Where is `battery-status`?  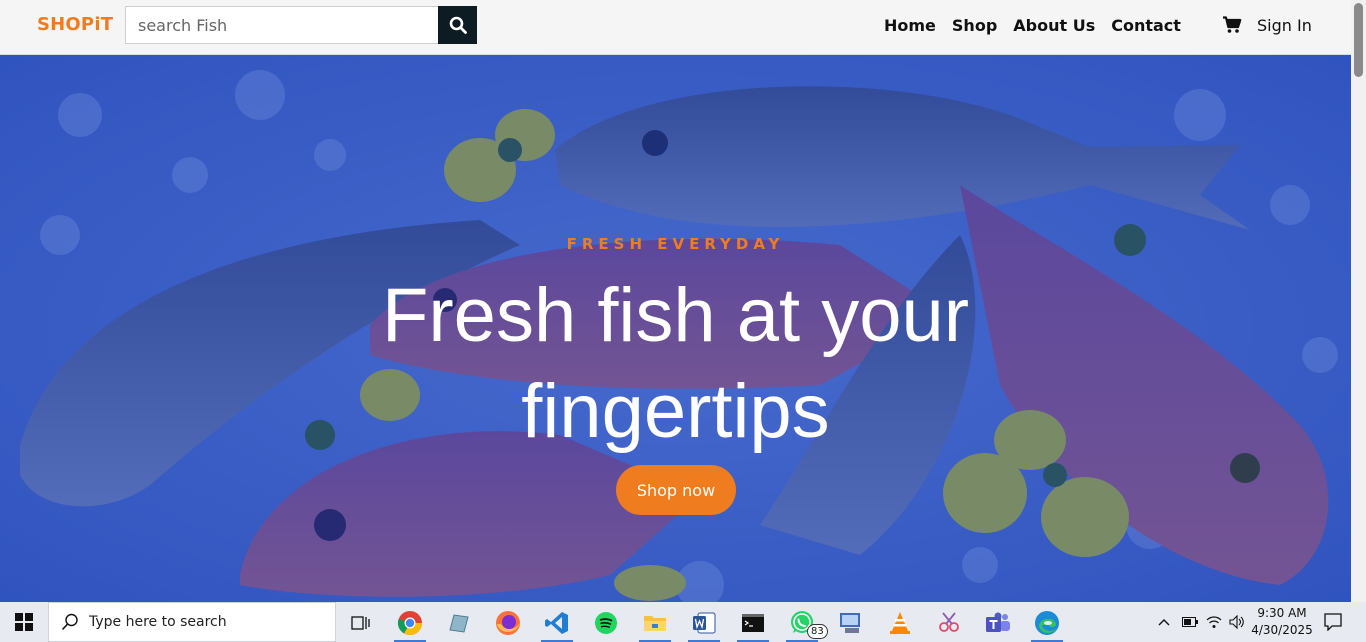 battery-status is located at coordinates (1190, 622).